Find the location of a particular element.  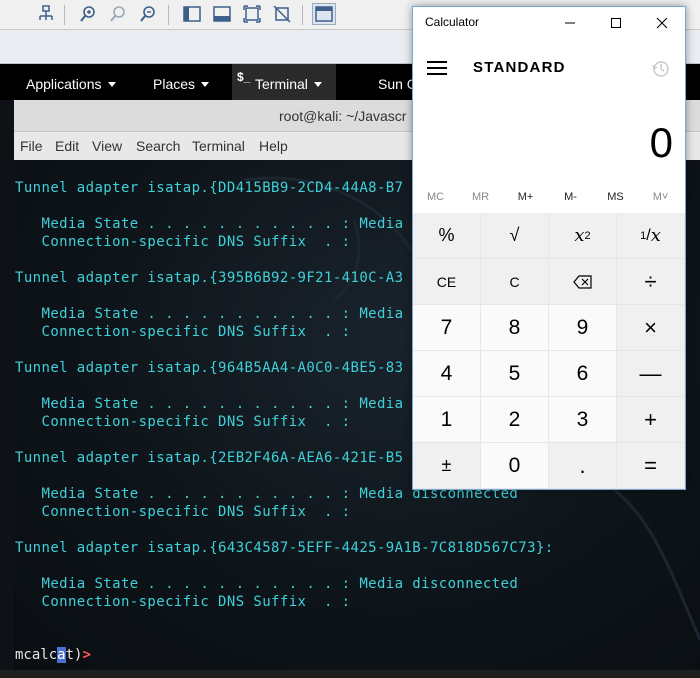

terminal-title: root@kali: ~/Javascr is located at coordinates (343, 116).